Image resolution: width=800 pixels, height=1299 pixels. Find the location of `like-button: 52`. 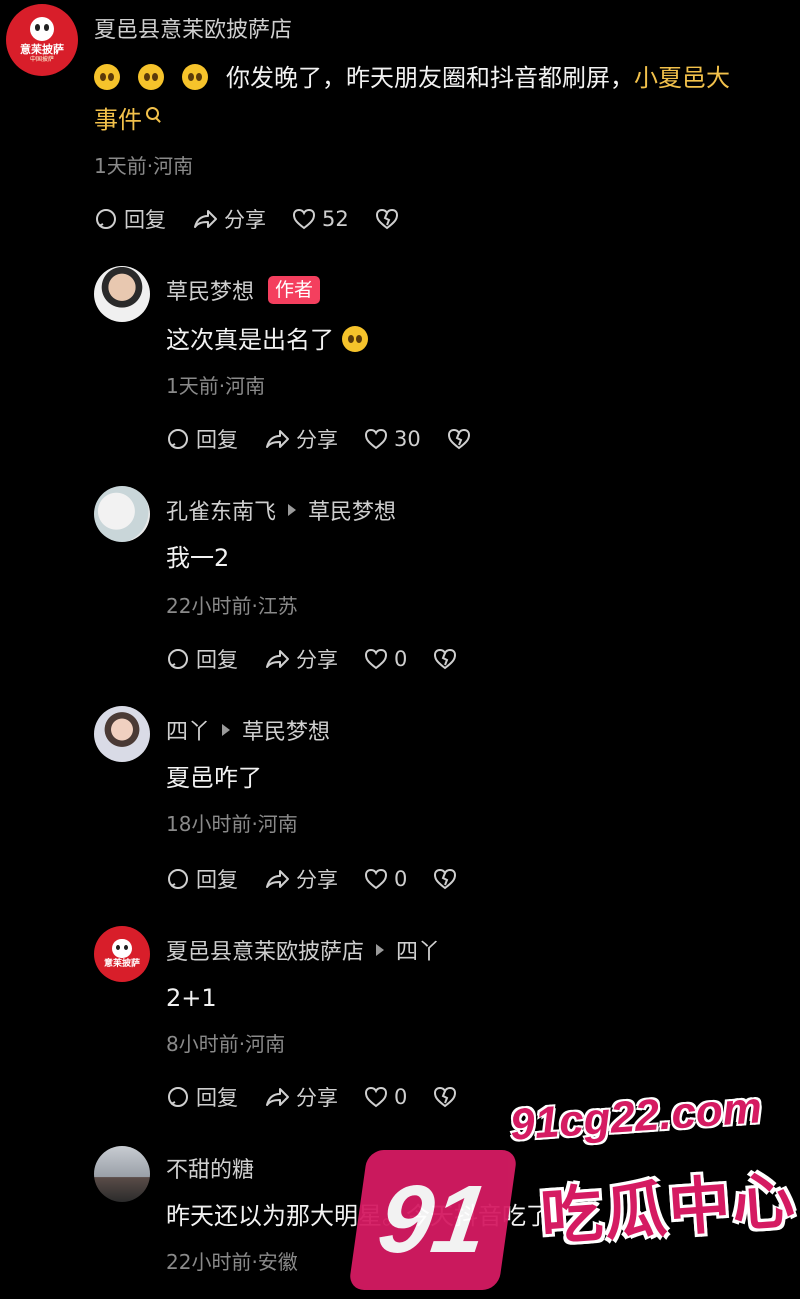

like-button: 52 is located at coordinates (320, 219).